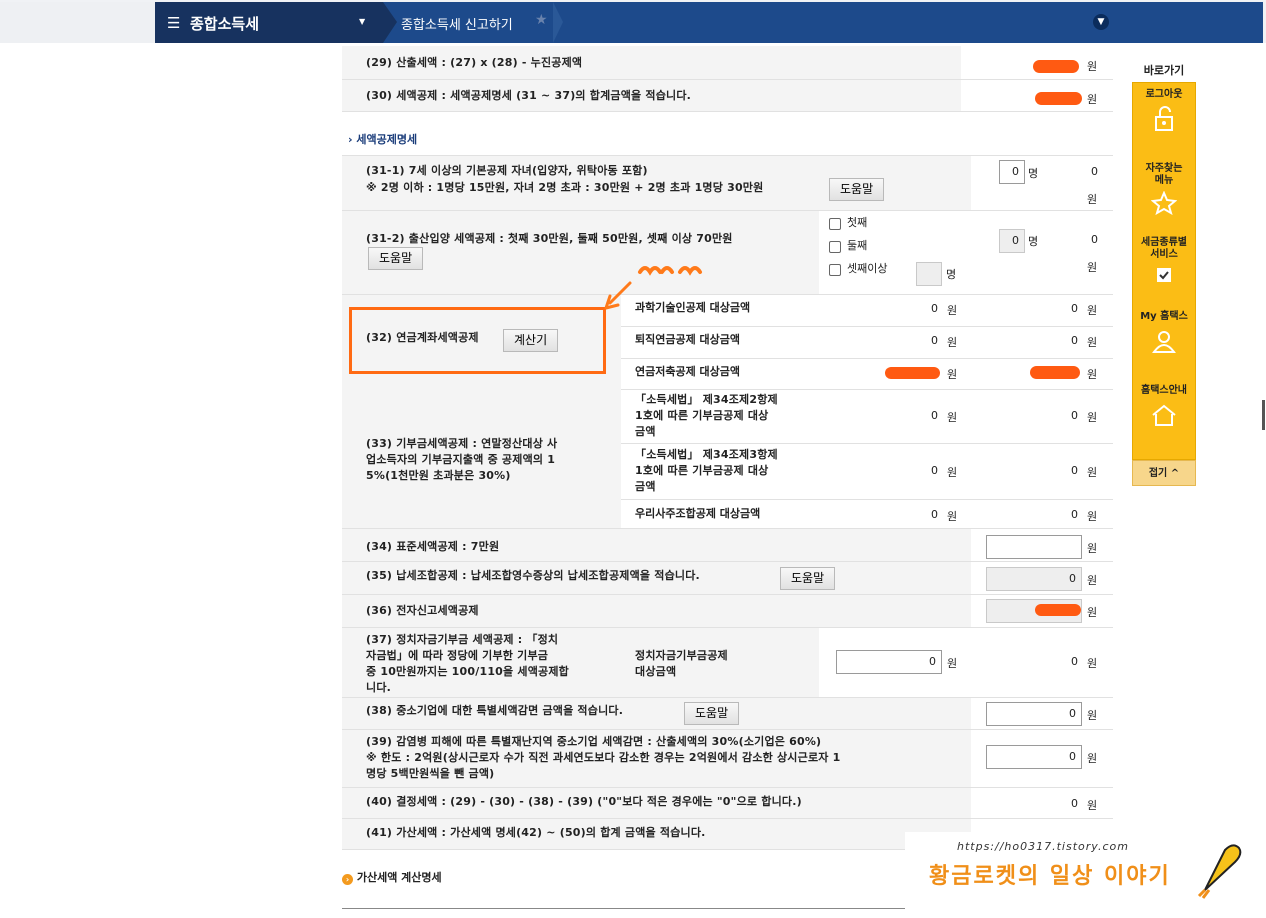  What do you see at coordinates (362, 21) in the screenshot?
I see `caret-down-icon: ▼` at bounding box center [362, 21].